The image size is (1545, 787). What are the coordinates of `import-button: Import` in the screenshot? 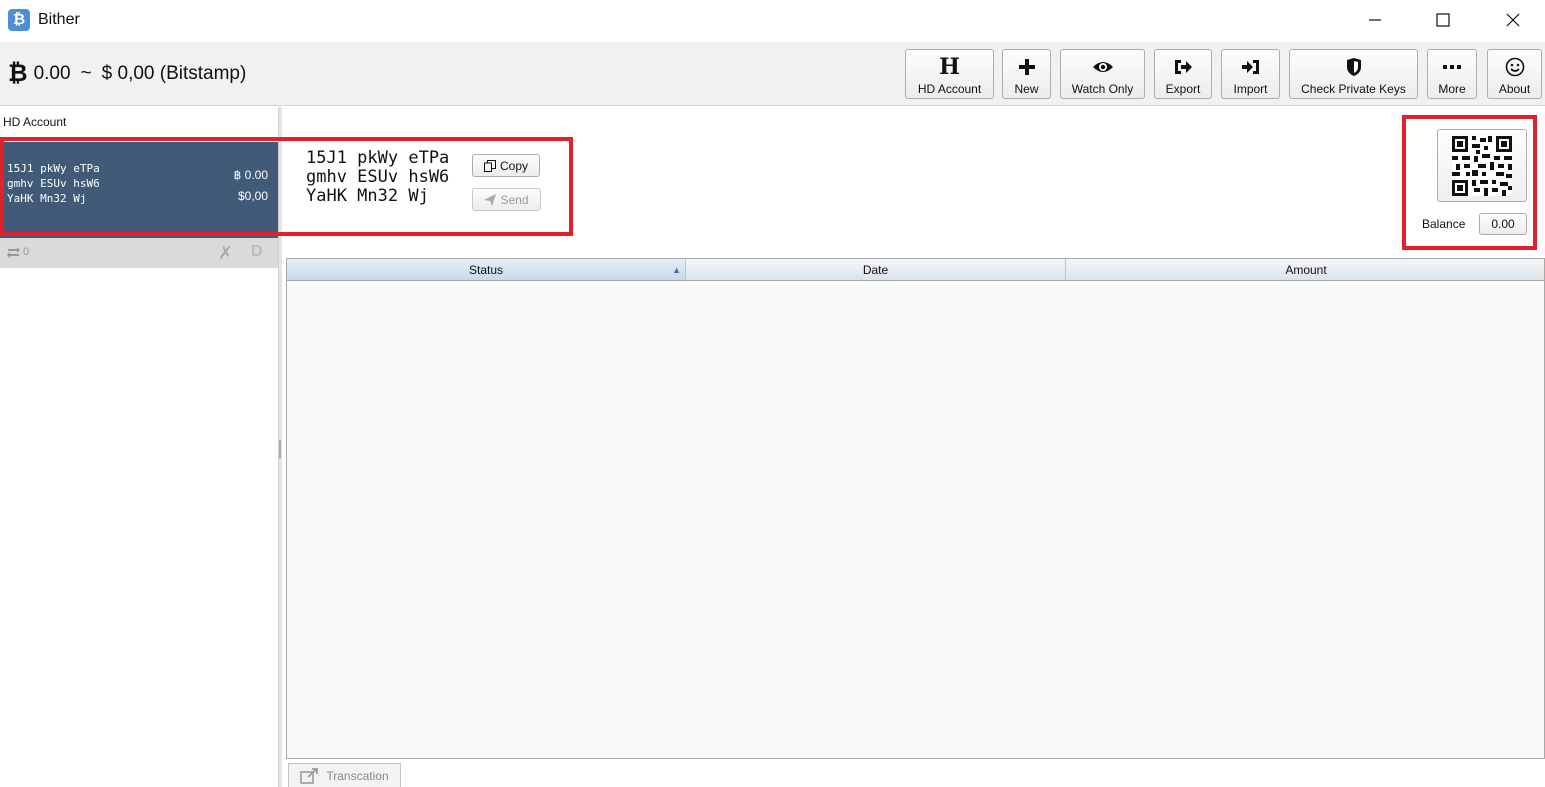 It's located at (1250, 74).